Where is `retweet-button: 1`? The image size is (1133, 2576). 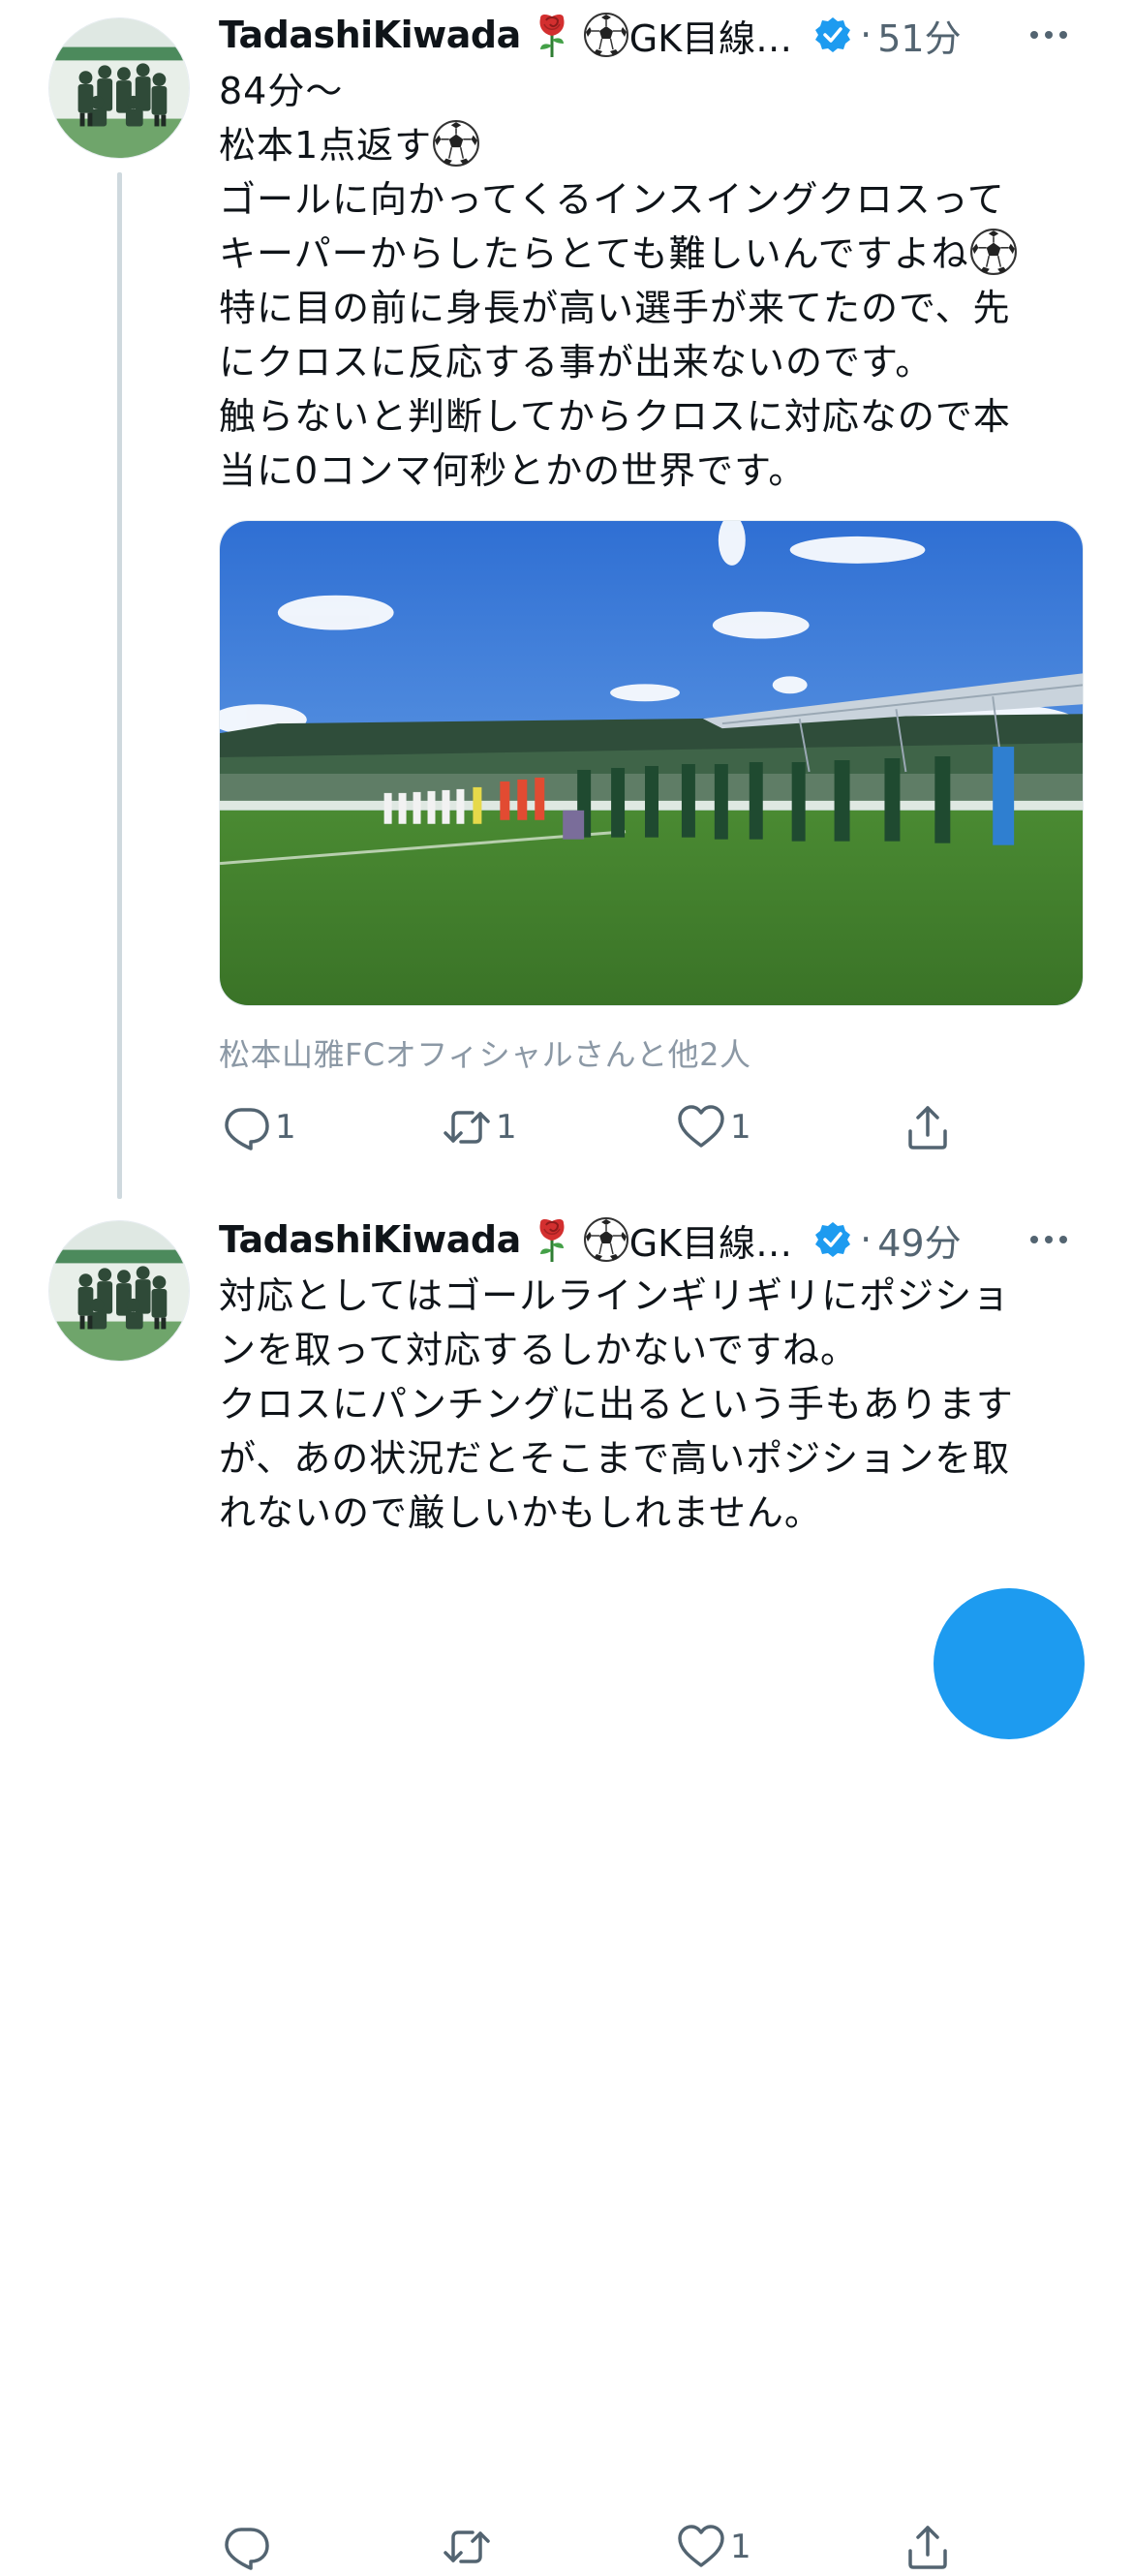 retweet-button: 1 is located at coordinates (479, 1127).